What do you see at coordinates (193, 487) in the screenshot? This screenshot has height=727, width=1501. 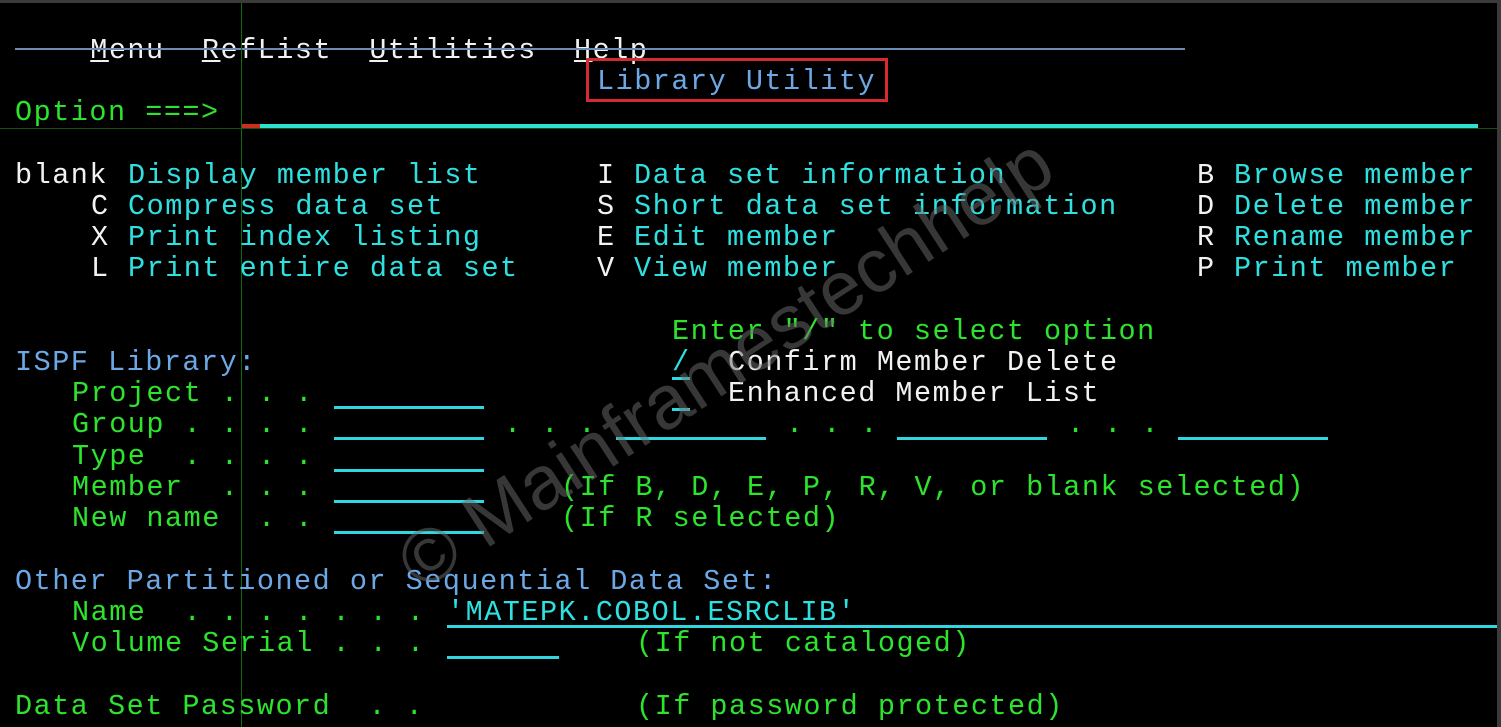 I see `member-label: Member . . .` at bounding box center [193, 487].